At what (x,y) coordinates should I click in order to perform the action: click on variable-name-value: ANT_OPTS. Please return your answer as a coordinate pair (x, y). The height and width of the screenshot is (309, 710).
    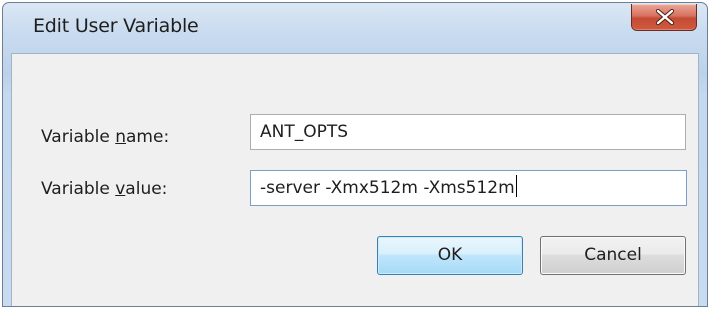
    Looking at the image, I should click on (304, 132).